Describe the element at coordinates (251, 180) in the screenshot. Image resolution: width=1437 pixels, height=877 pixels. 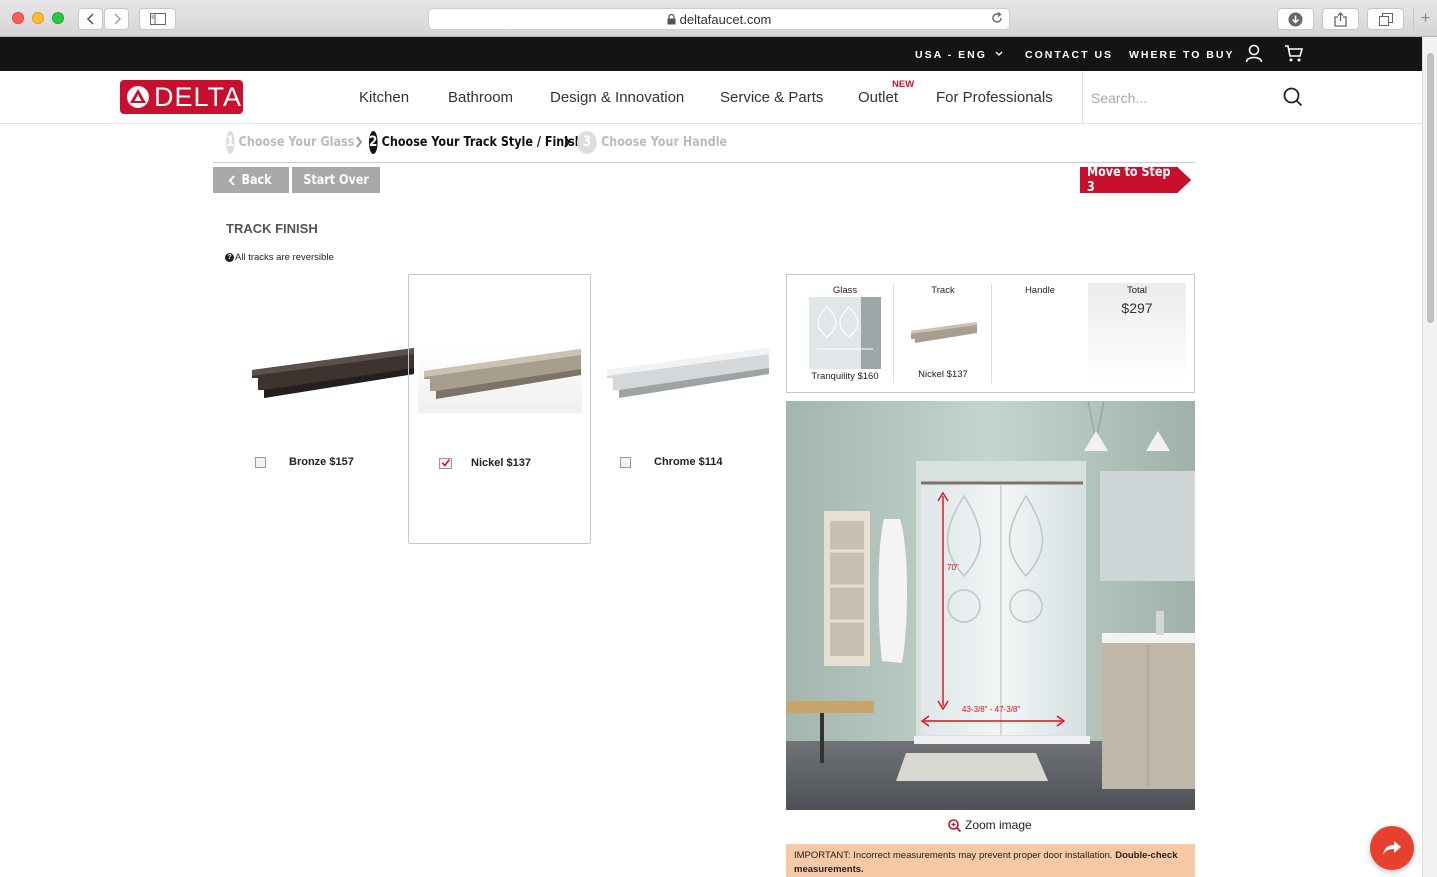
I see `back-button: Back` at that location.